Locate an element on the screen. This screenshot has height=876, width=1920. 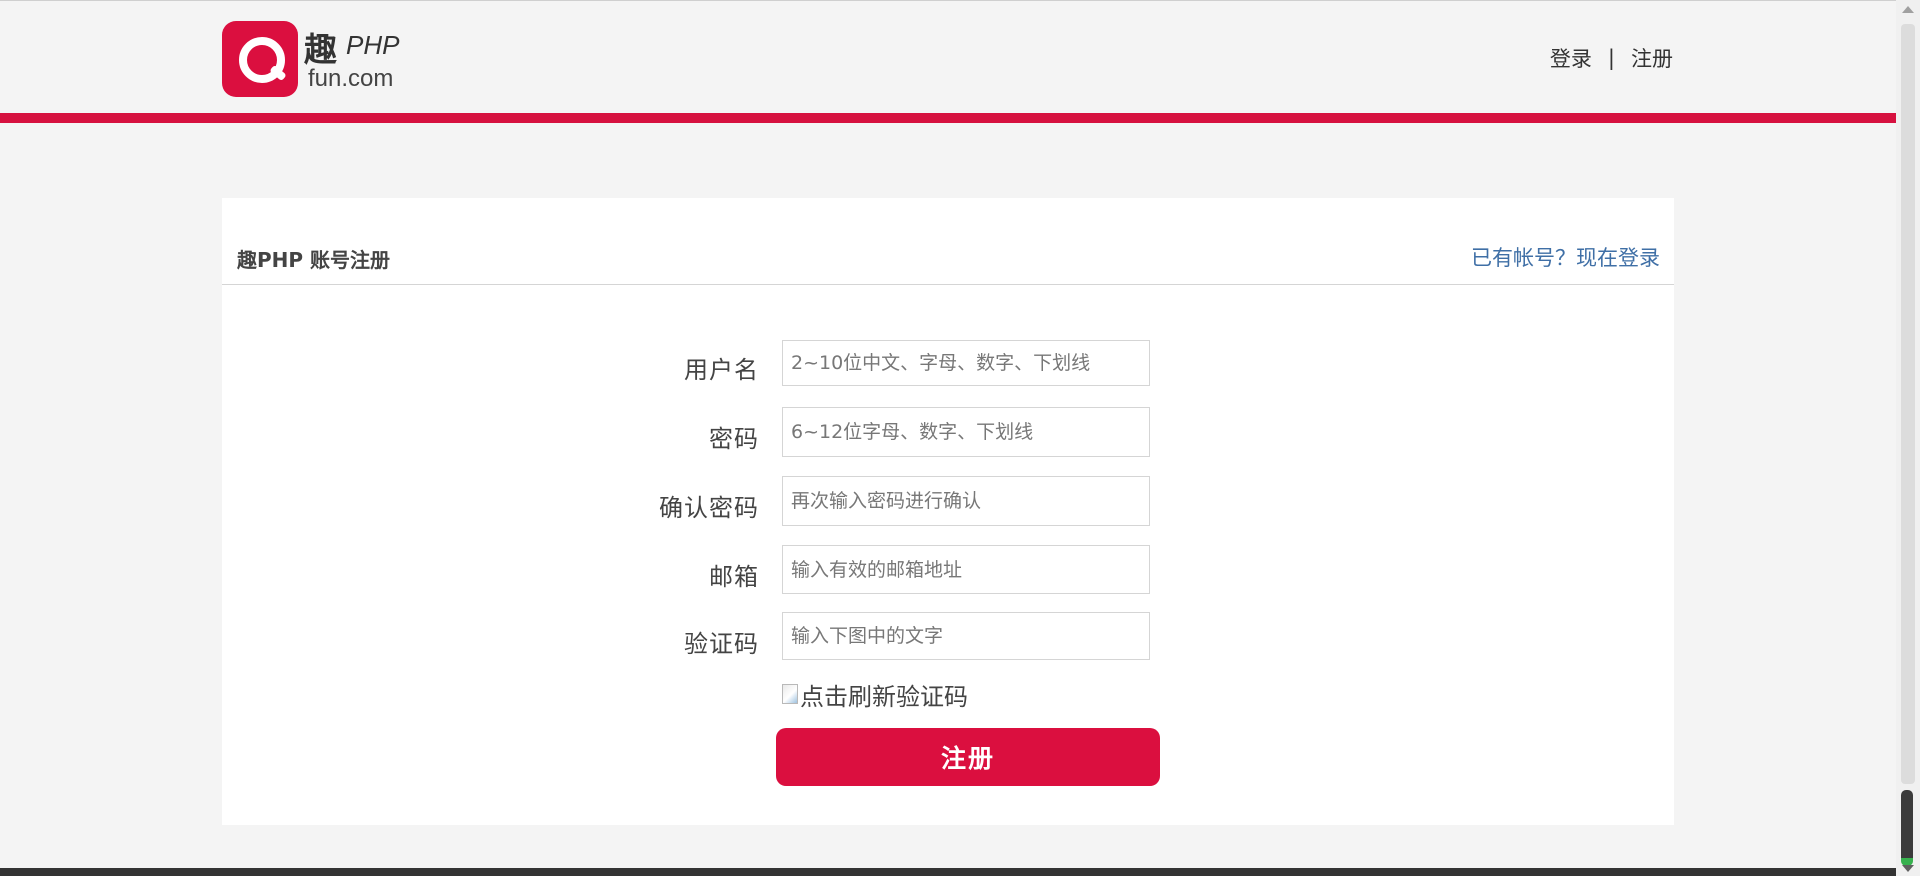
q-logo-icon is located at coordinates (260, 59).